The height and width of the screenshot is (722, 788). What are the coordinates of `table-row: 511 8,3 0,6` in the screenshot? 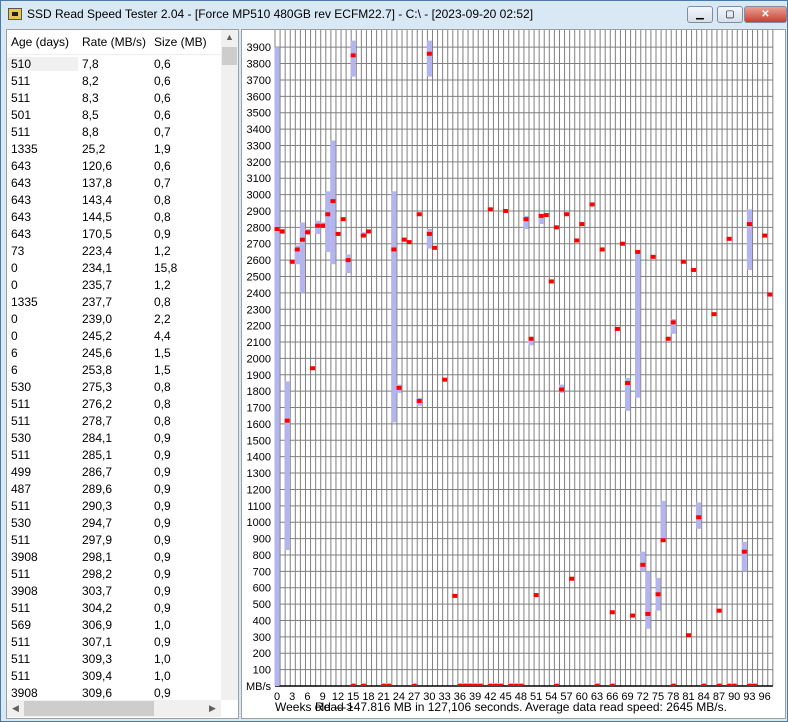 It's located at (122, 97).